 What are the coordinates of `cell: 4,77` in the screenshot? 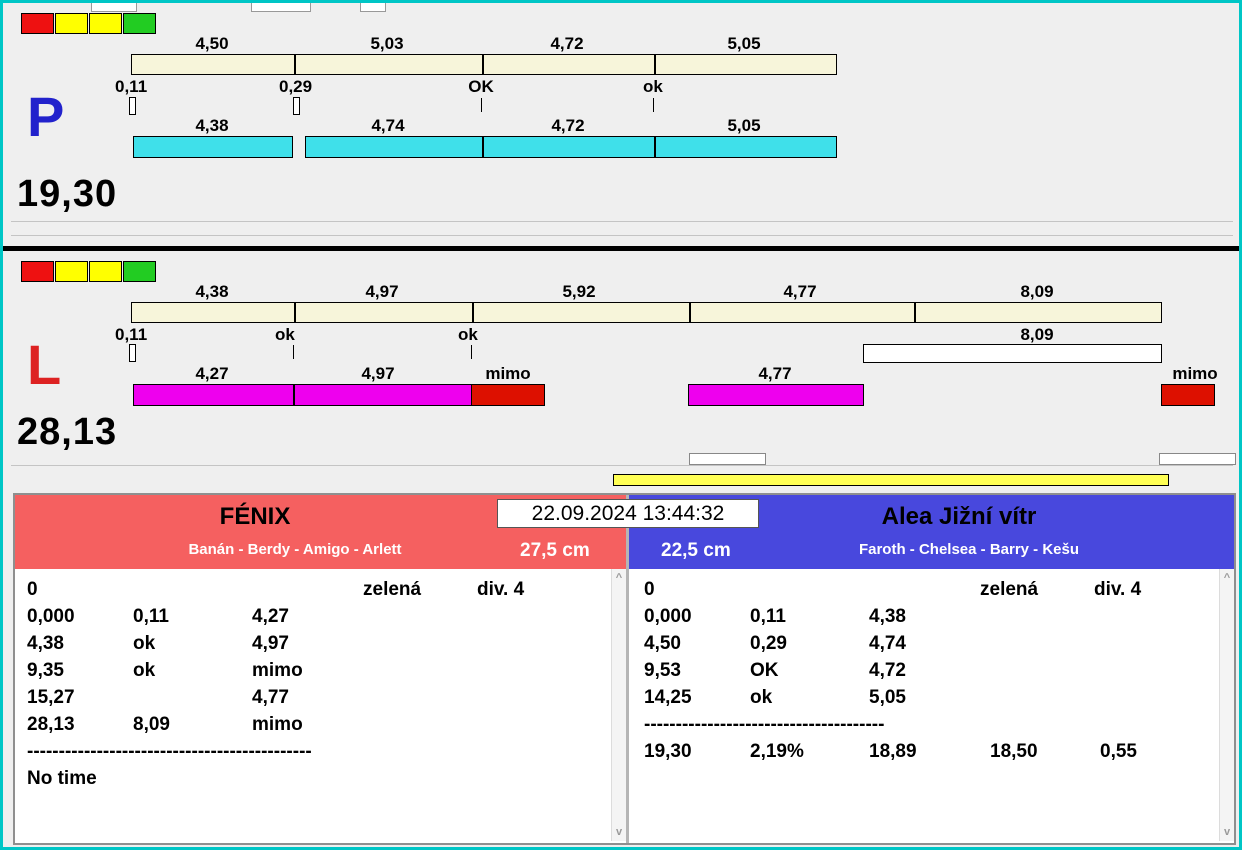 It's located at (270, 697).